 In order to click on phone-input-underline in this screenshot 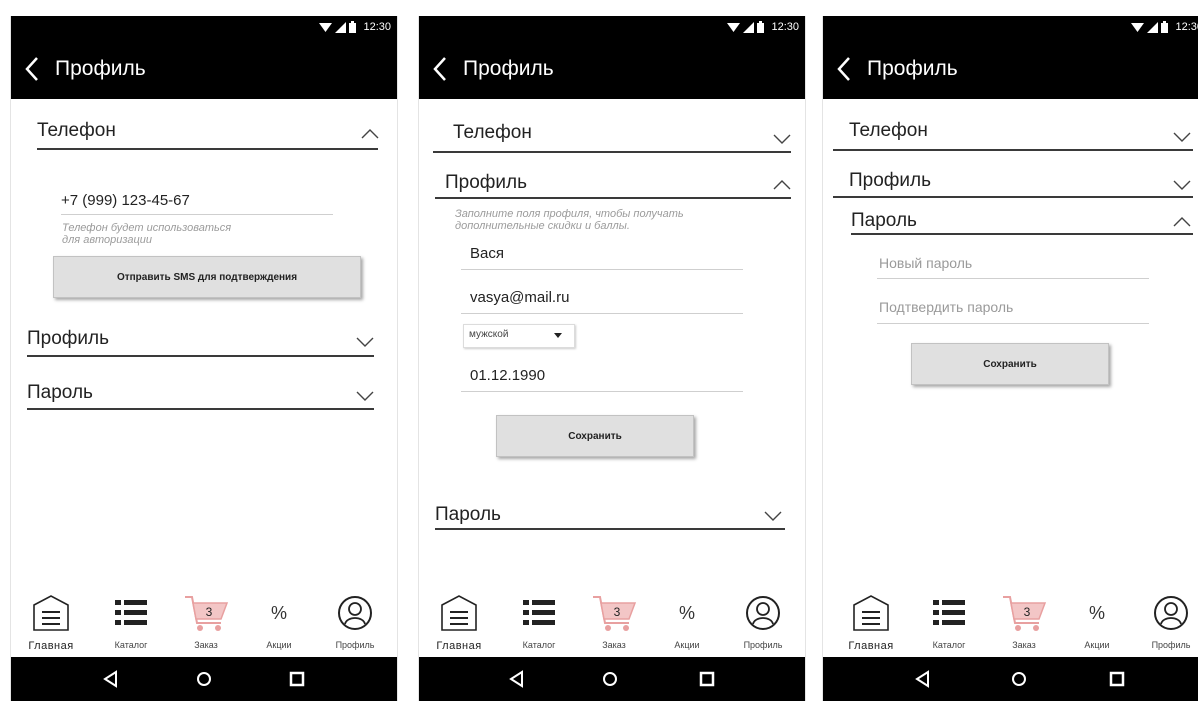, I will do `click(197, 214)`.